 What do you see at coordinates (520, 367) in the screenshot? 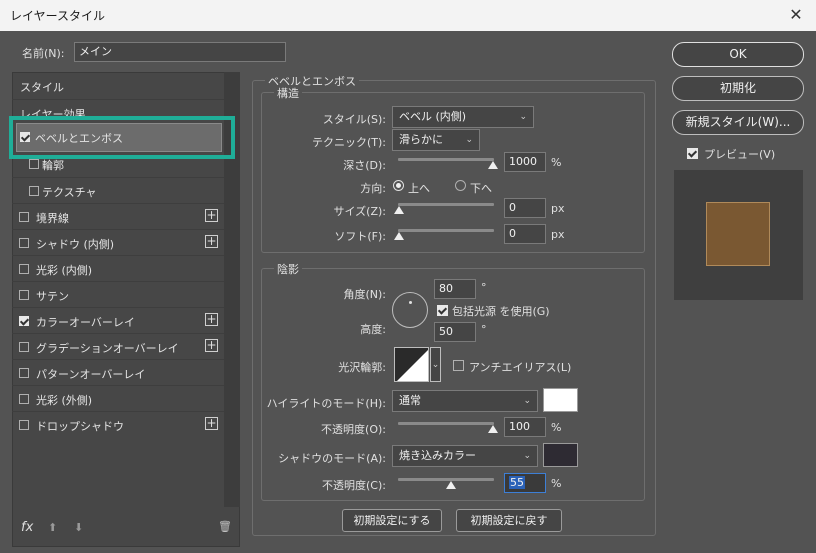
I see `antialias-label: アンチエイリアス(L)` at bounding box center [520, 367].